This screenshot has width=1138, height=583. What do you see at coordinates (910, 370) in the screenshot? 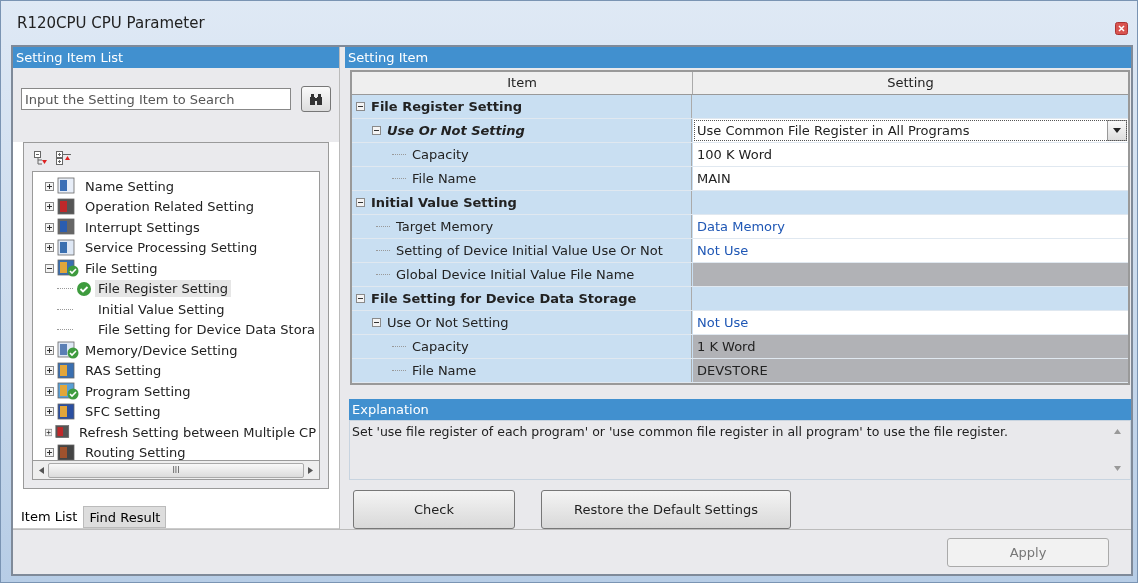
I see `setting-cell: DEVSTORE` at bounding box center [910, 370].